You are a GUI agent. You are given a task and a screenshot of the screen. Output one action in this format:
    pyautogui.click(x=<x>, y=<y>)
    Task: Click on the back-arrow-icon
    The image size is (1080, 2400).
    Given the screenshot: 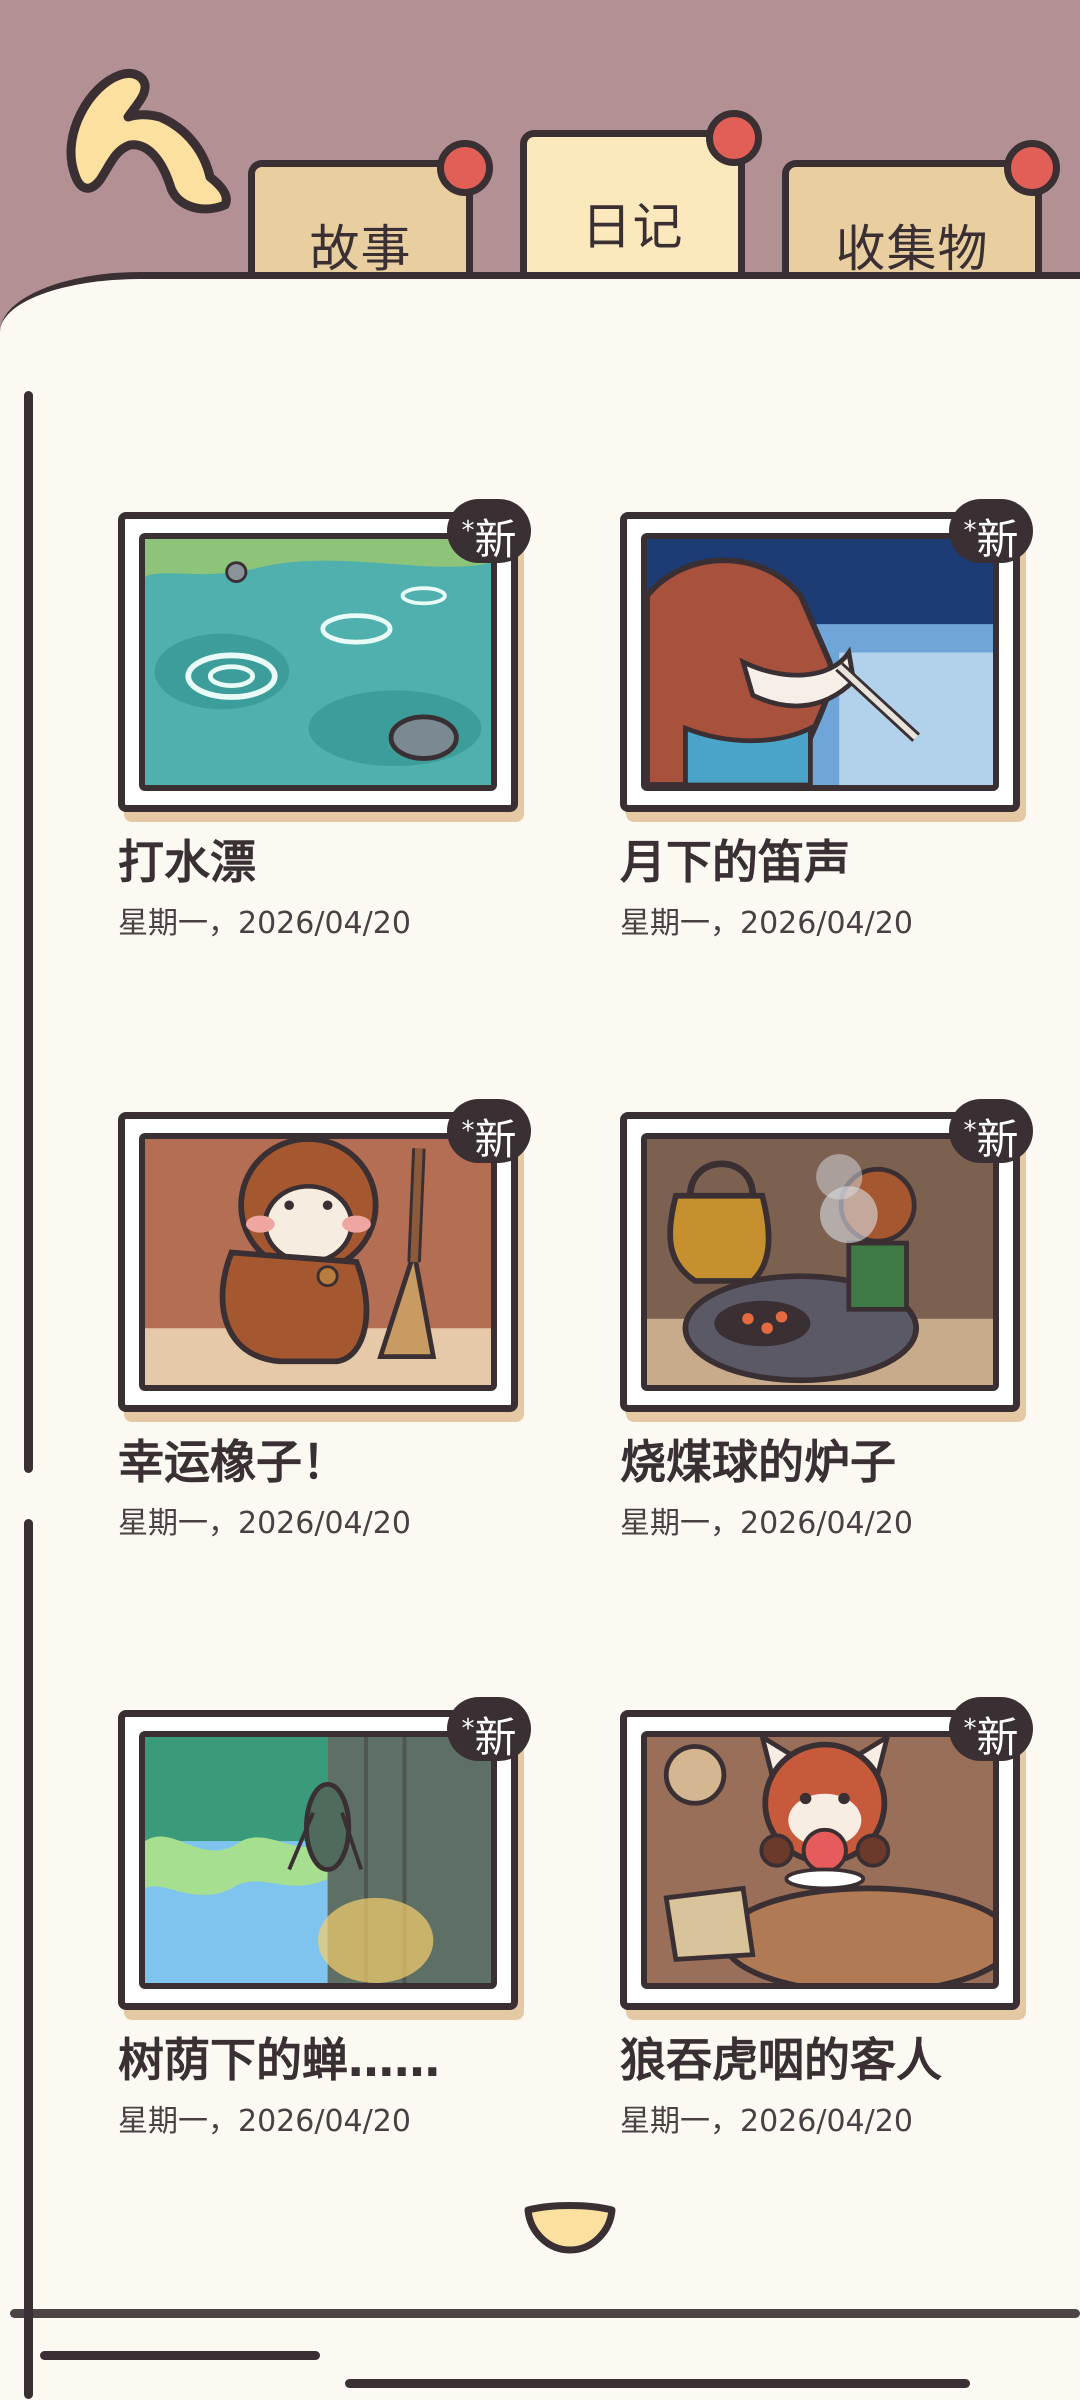 What is the action you would take?
    pyautogui.click(x=150, y=145)
    